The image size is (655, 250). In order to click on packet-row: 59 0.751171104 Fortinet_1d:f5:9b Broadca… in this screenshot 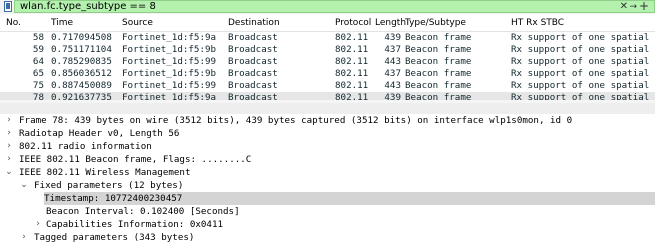, I will do `click(327, 50)`.